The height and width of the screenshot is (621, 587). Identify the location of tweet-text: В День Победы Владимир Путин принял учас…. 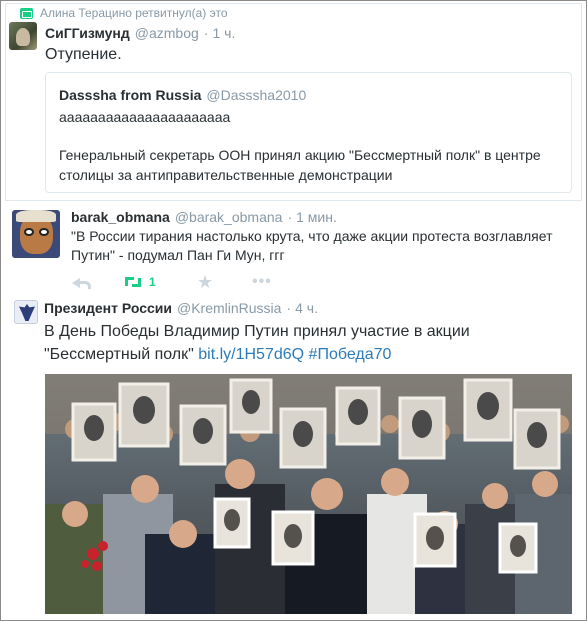
(309, 343).